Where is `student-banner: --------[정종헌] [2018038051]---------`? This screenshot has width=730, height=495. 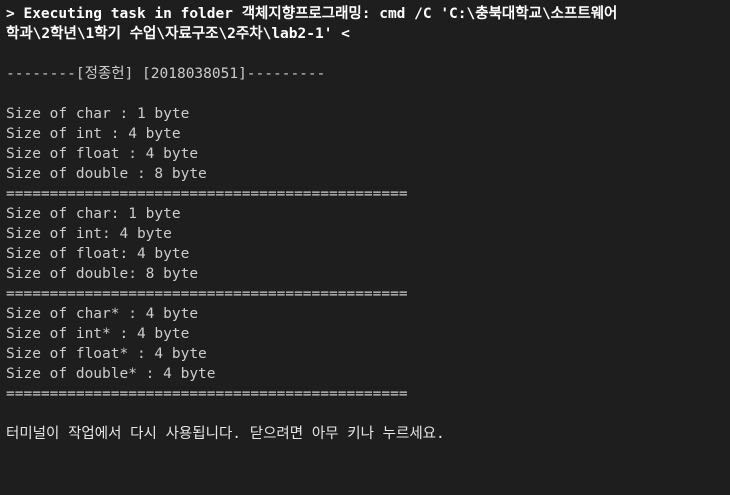 student-banner: --------[정종헌] [2018038051]--------- is located at coordinates (166, 74).